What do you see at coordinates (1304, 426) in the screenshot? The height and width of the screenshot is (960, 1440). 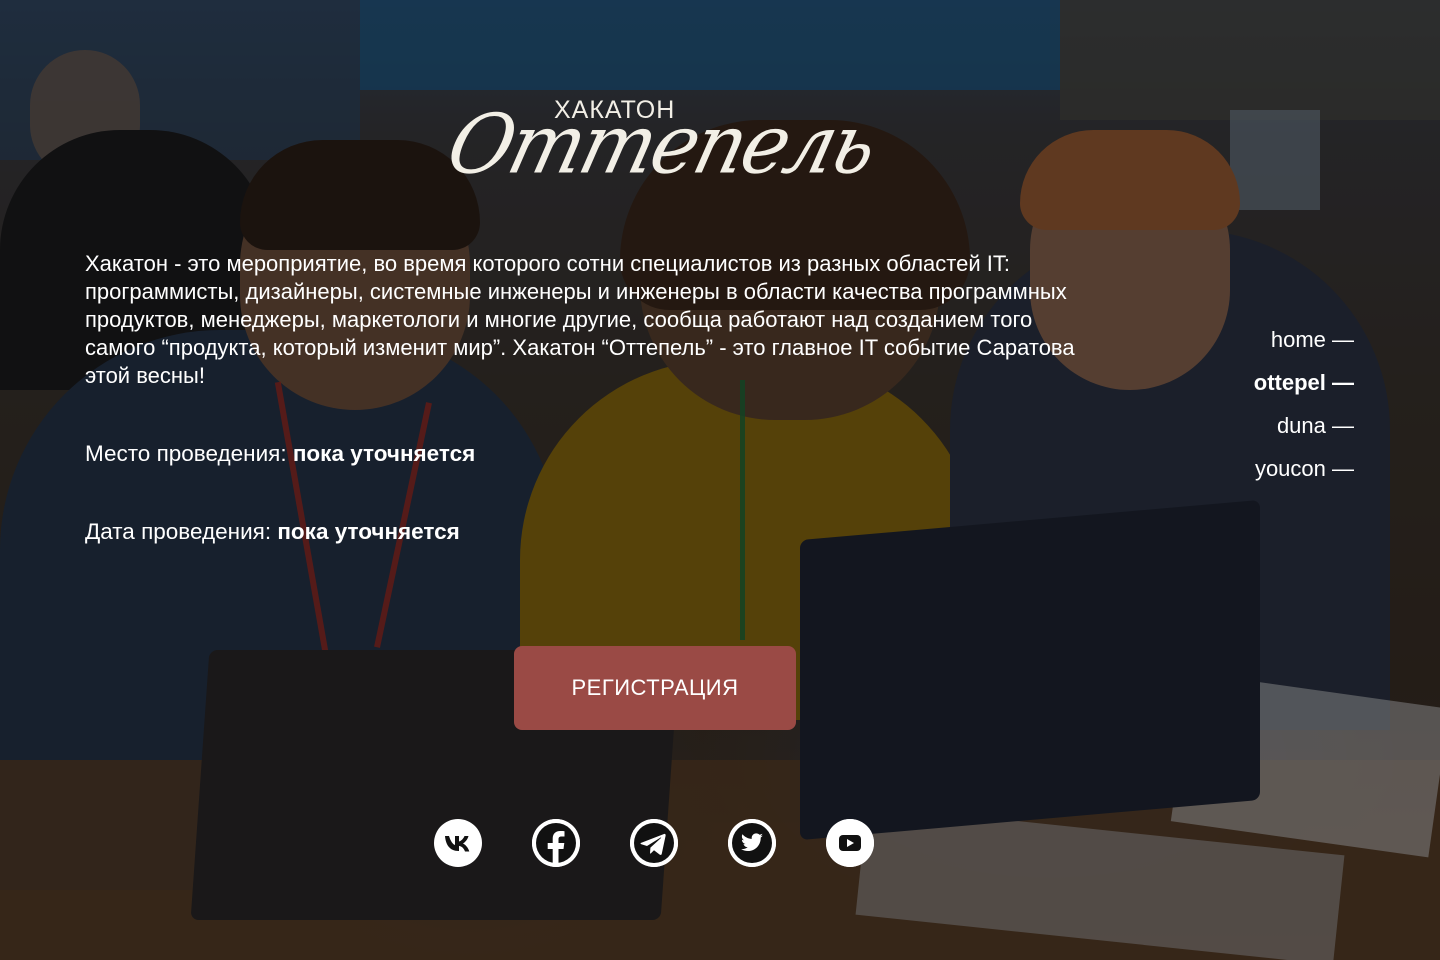 I see `nav-item-duna: duna —` at bounding box center [1304, 426].